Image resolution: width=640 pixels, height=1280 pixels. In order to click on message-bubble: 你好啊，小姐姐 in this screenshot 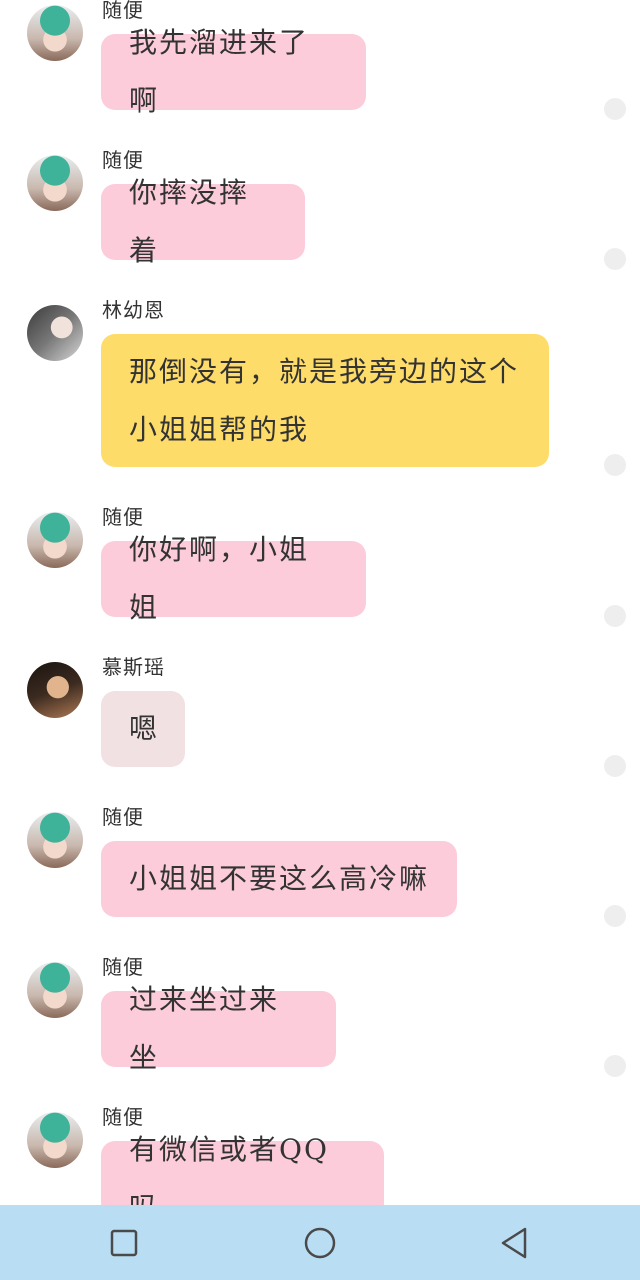, I will do `click(233, 578)`.